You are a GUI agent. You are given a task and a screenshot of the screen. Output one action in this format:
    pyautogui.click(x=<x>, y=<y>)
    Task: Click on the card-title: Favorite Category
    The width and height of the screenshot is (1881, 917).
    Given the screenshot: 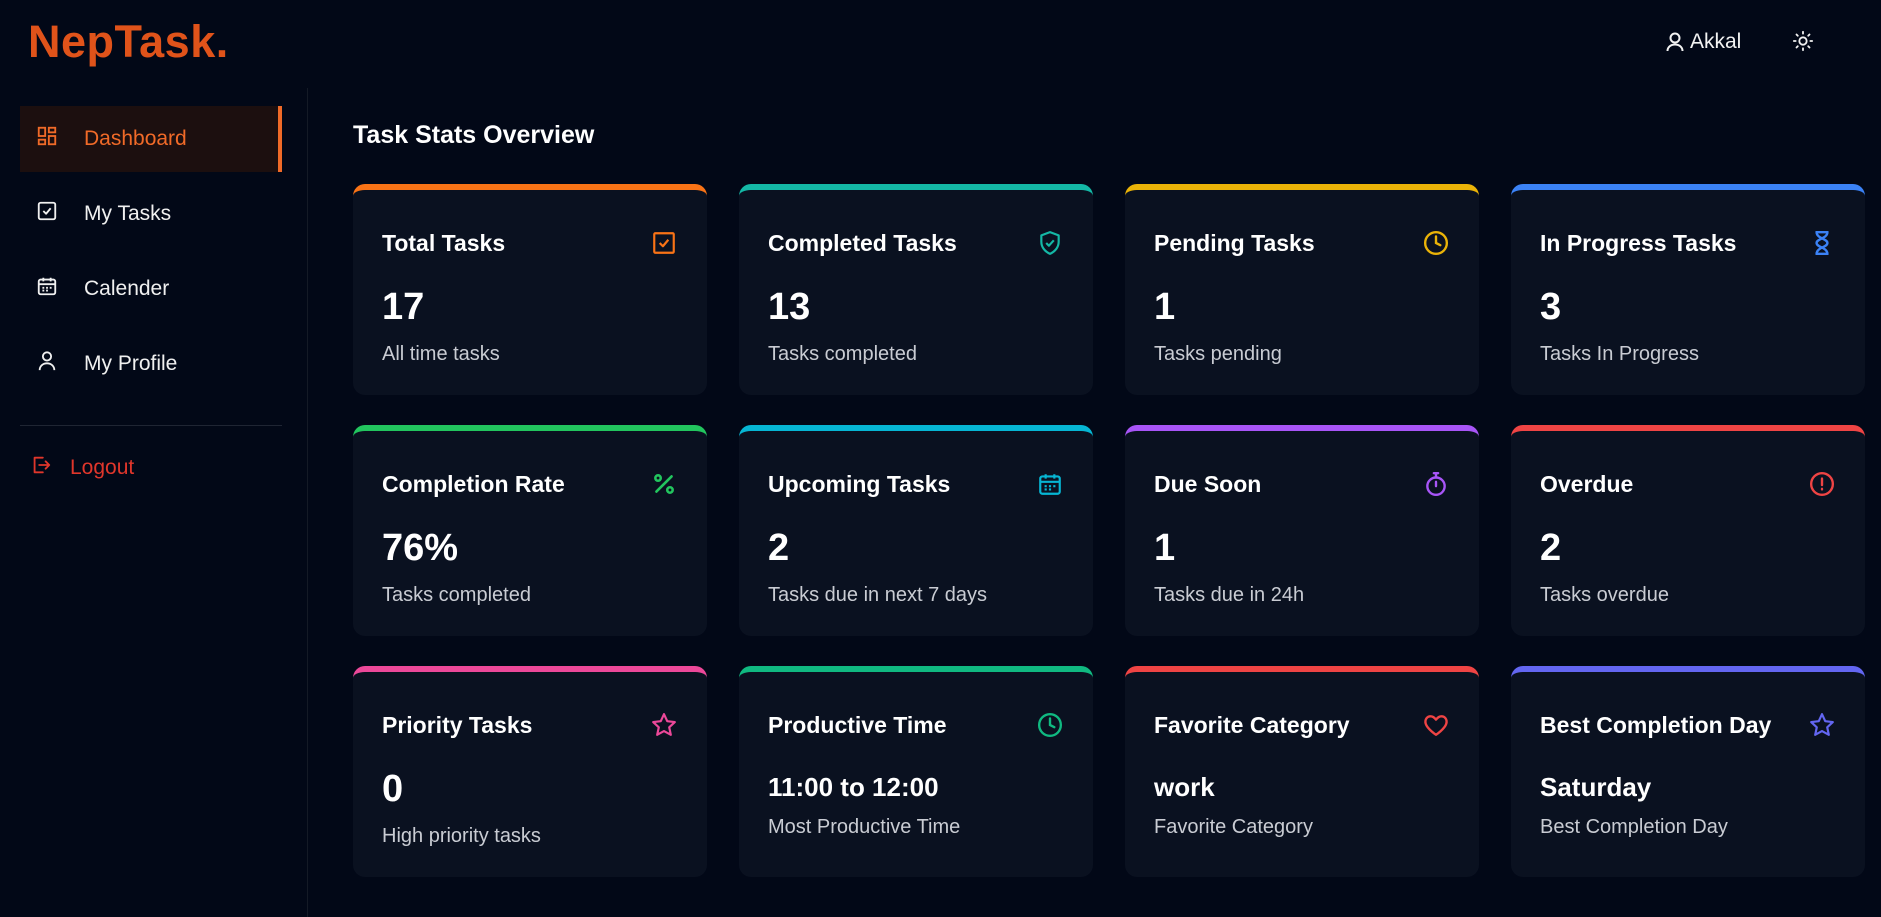 What is the action you would take?
    pyautogui.click(x=1252, y=725)
    